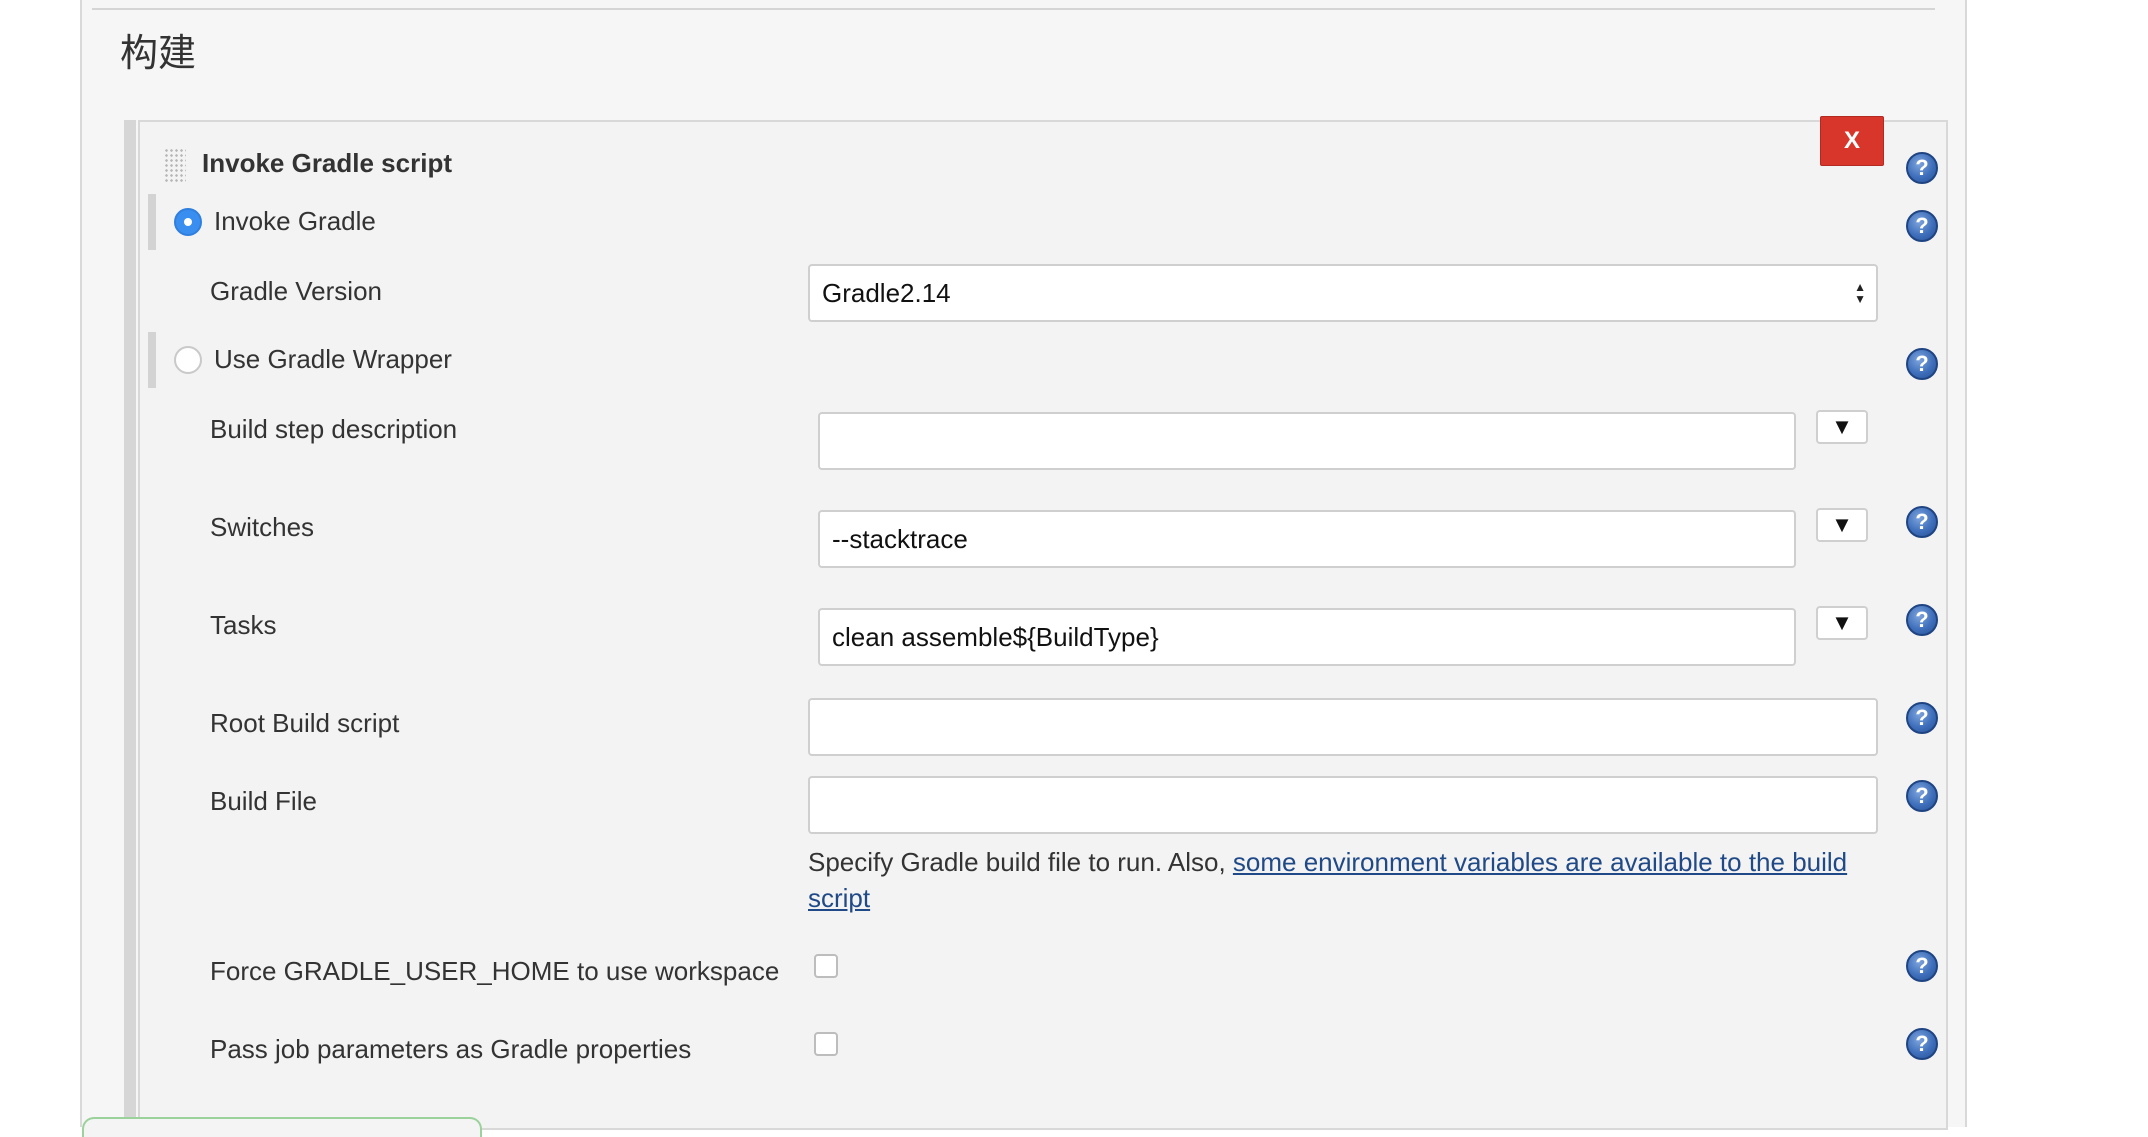  Describe the element at coordinates (188, 222) in the screenshot. I see `invoke-gradle-radio` at that location.